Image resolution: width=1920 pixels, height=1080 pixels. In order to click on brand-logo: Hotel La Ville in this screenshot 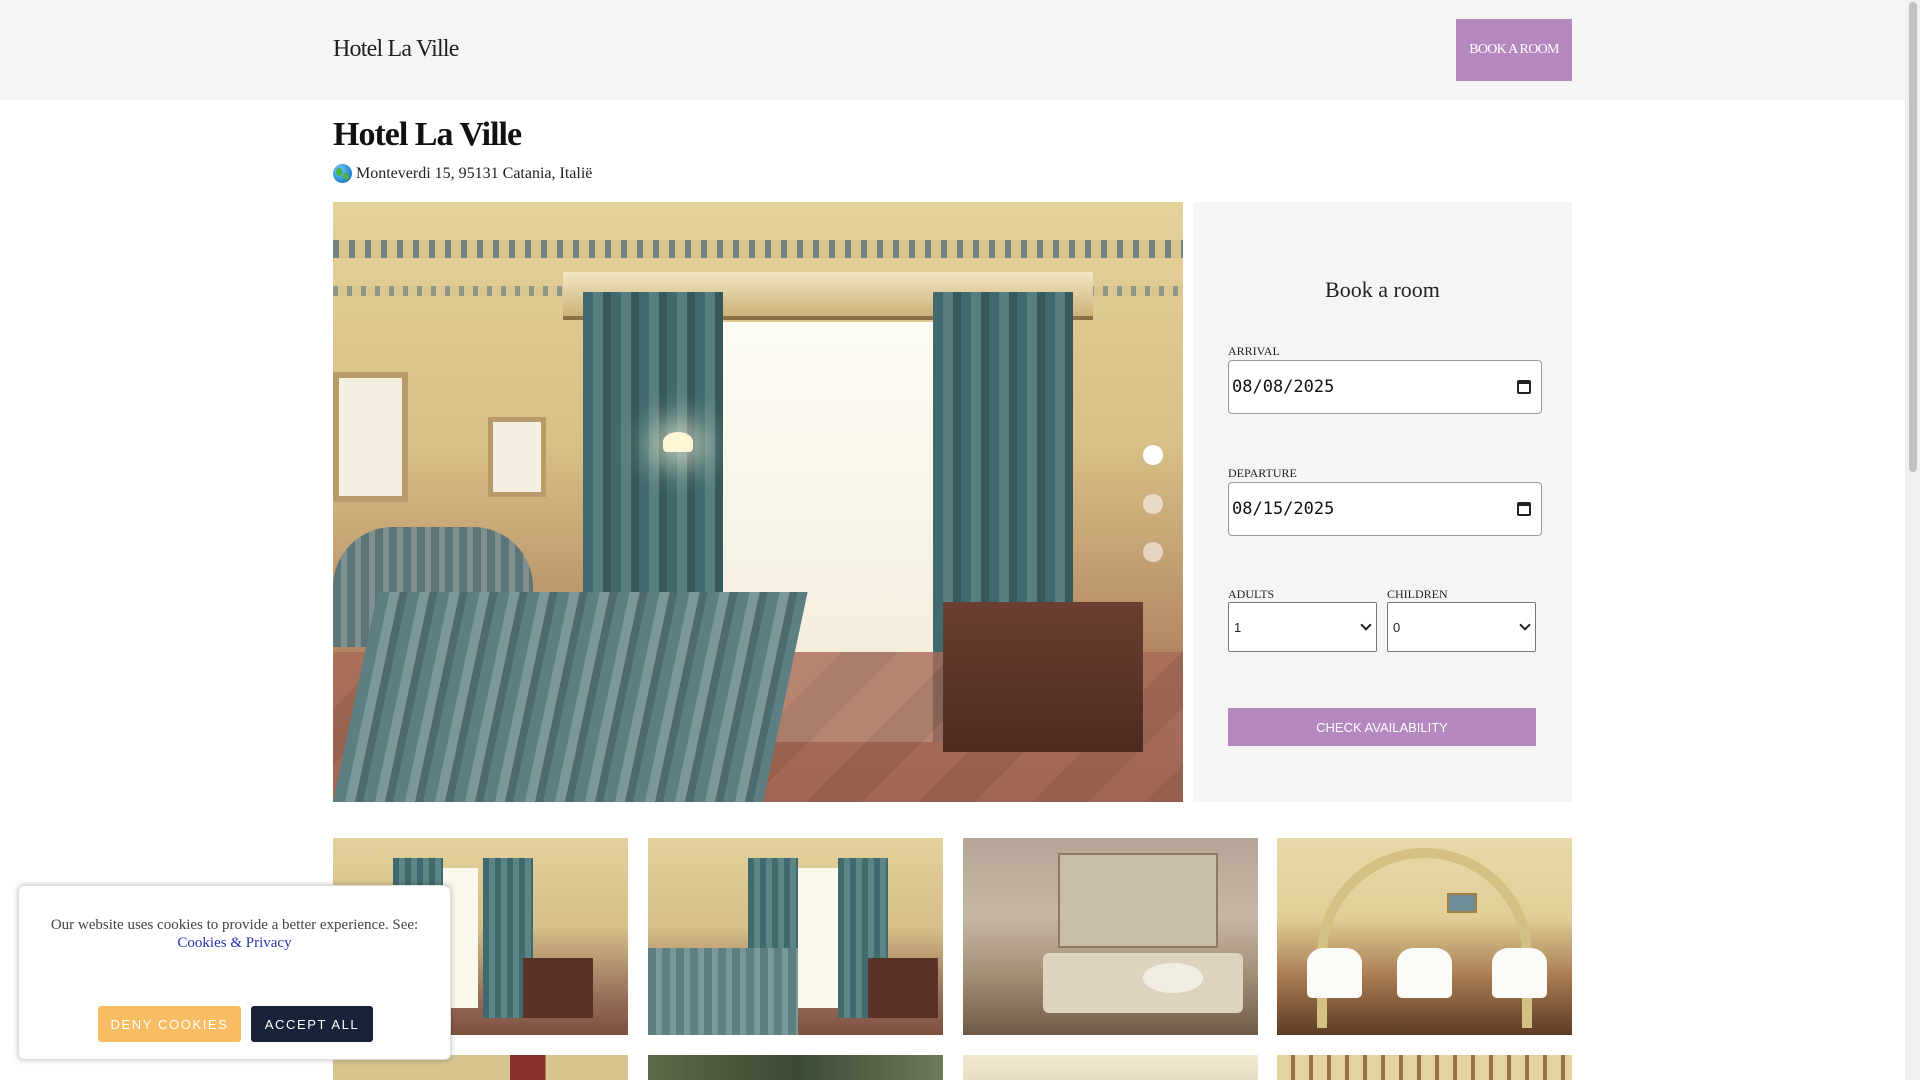, I will do `click(396, 49)`.